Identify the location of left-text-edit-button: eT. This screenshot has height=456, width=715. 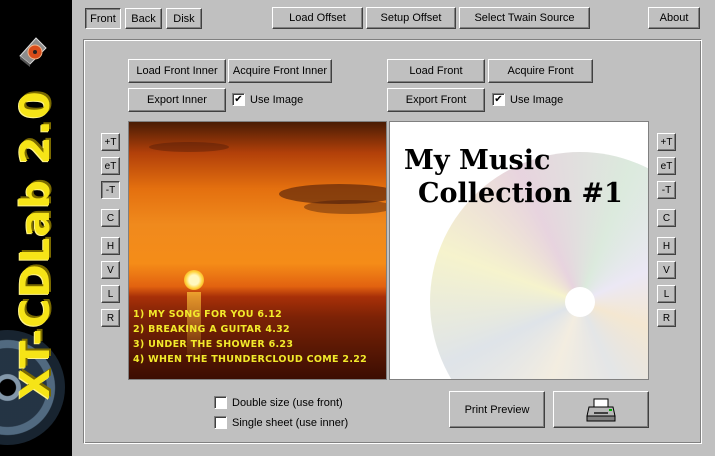
(110, 166).